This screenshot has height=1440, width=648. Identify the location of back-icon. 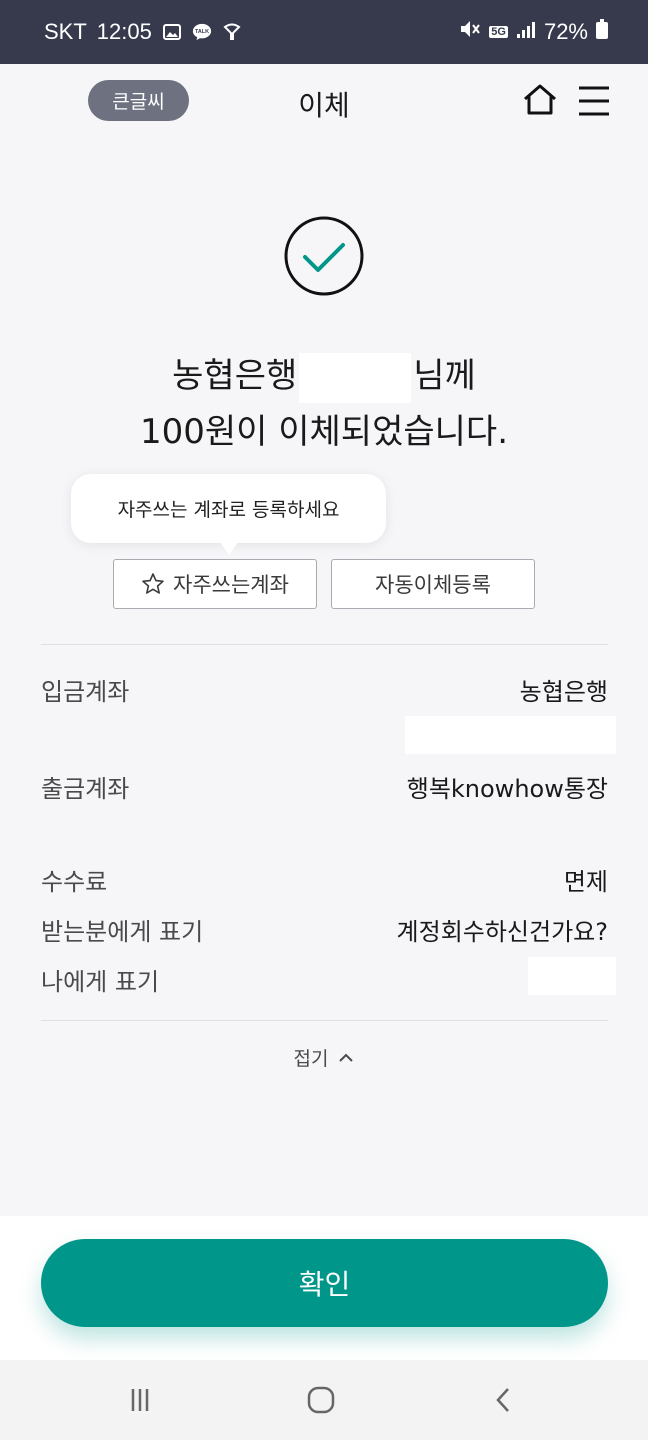
(502, 1400).